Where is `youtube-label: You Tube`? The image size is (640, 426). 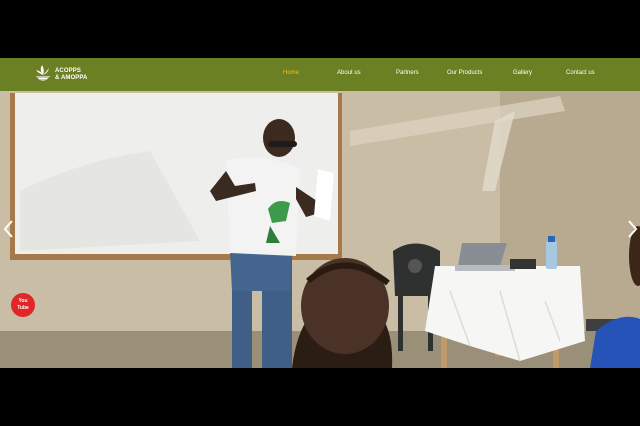
youtube-label: You Tube is located at coordinates (23, 304).